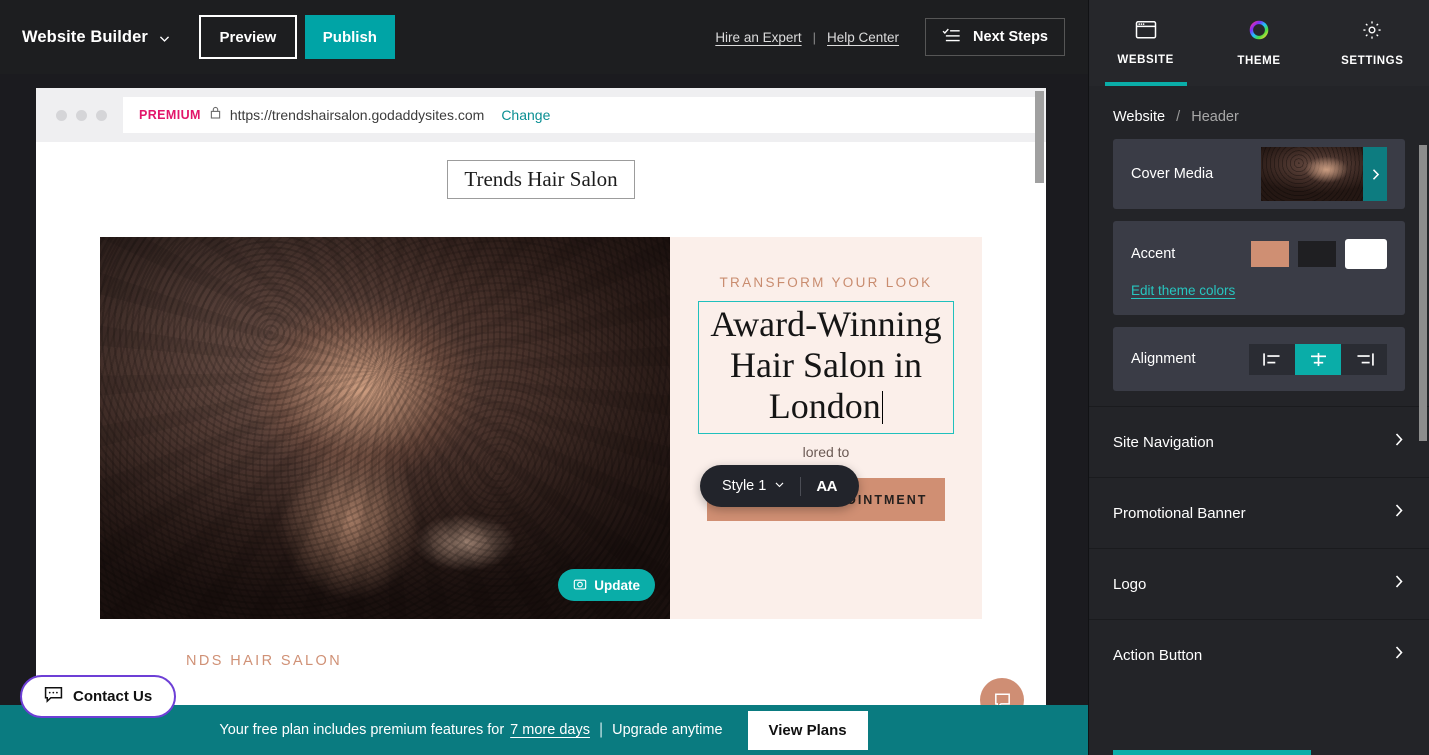 Image resolution: width=1429 pixels, height=755 pixels. What do you see at coordinates (1423, 293) in the screenshot?
I see `panel-scrollbar-thumb` at bounding box center [1423, 293].